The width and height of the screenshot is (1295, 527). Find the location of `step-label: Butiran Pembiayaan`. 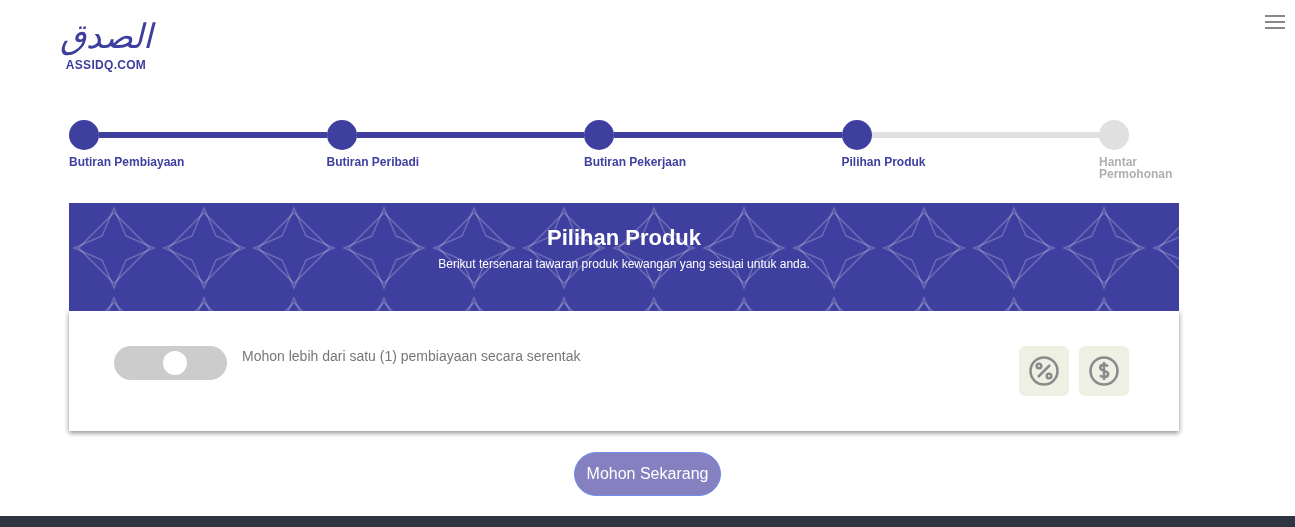

step-label: Butiran Pembiayaan is located at coordinates (127, 162).